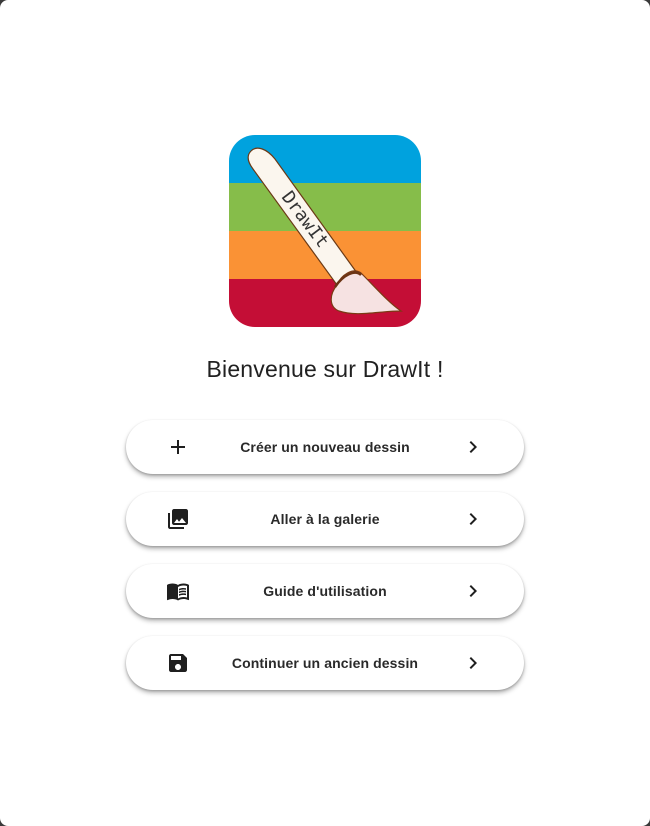  I want to click on welcome-title: Bienvenue sur DrawIt !, so click(325, 369).